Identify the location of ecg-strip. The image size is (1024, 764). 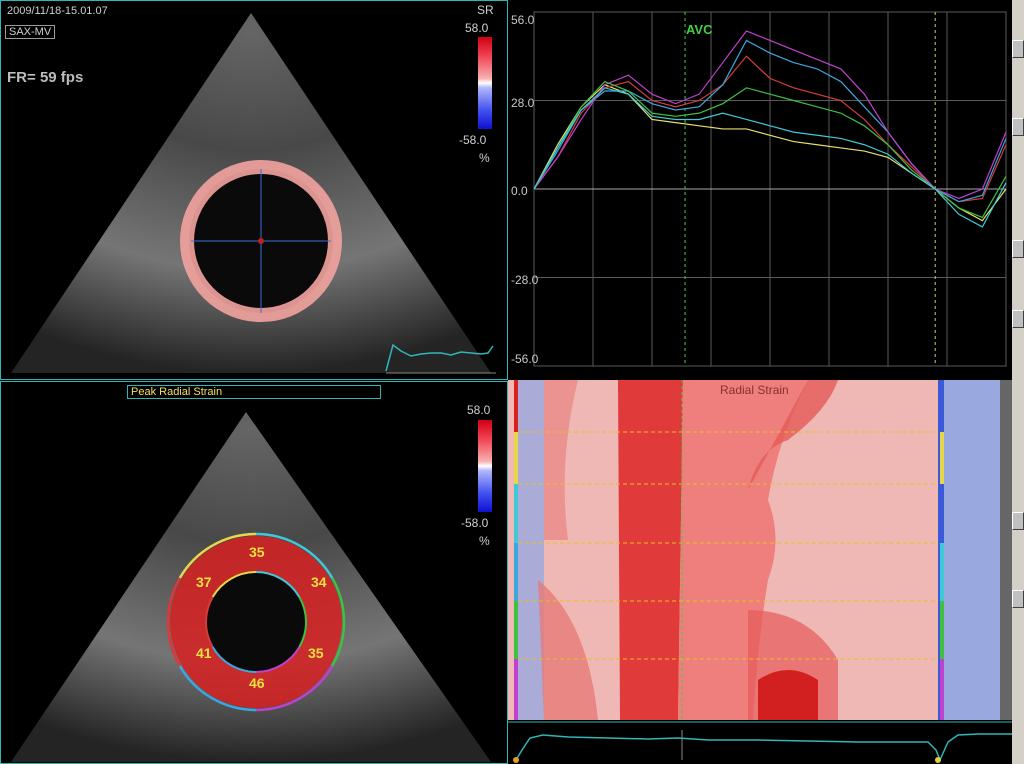
(760, 742).